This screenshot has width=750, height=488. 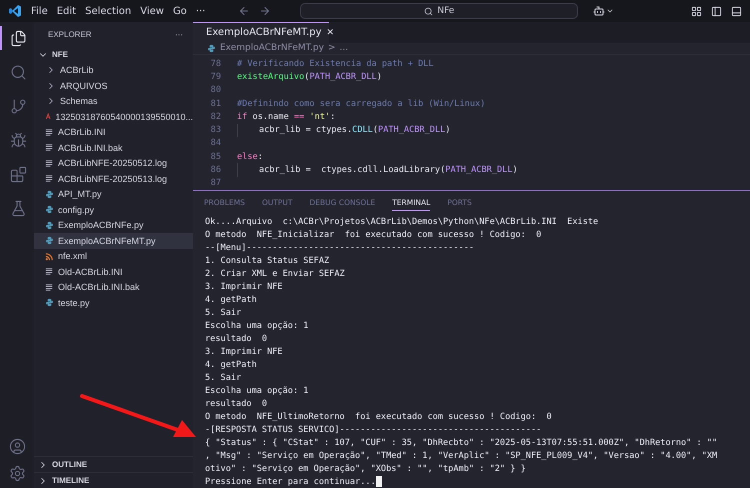 I want to click on folder-name: NFE, so click(x=60, y=55).